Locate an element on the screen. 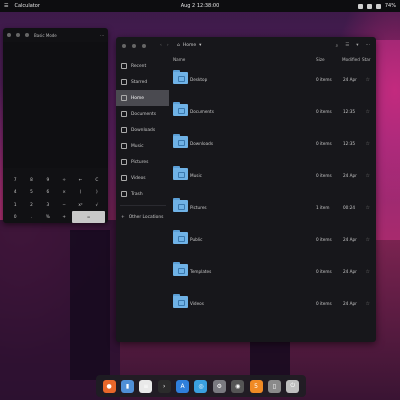 The image size is (400, 400). file-name: Music is located at coordinates (196, 175).